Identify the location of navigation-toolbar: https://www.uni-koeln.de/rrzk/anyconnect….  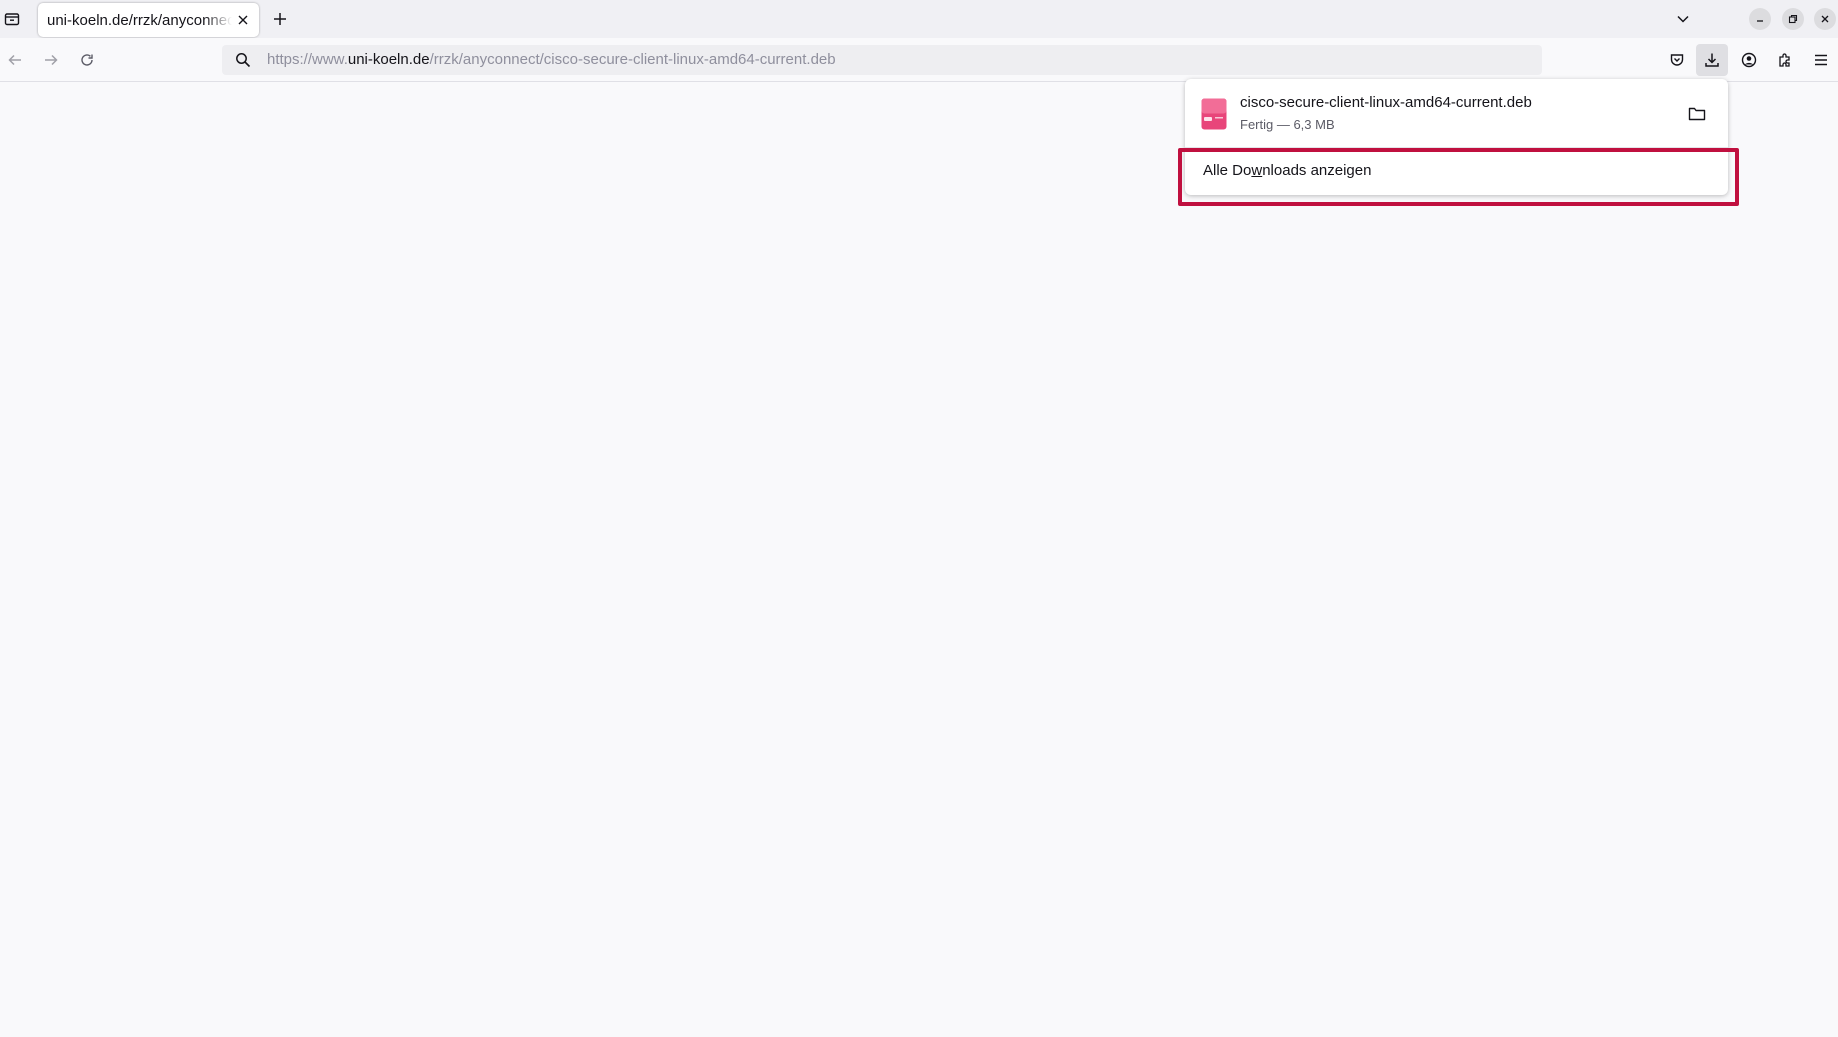
(919, 60).